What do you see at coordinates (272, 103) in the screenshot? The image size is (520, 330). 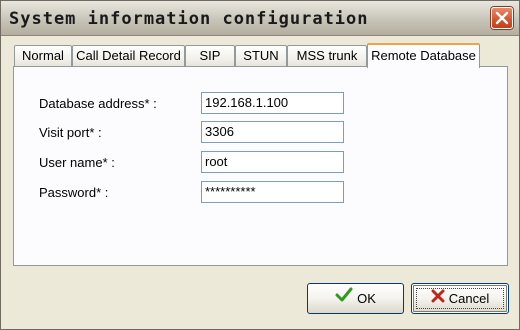 I see `database-address-input: 192.168.1.100` at bounding box center [272, 103].